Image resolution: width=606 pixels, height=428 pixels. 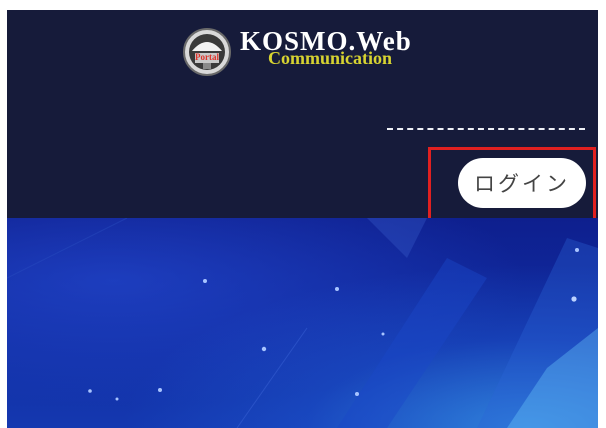 What do you see at coordinates (207, 57) in the screenshot?
I see `svg-text: Portal` at bounding box center [207, 57].